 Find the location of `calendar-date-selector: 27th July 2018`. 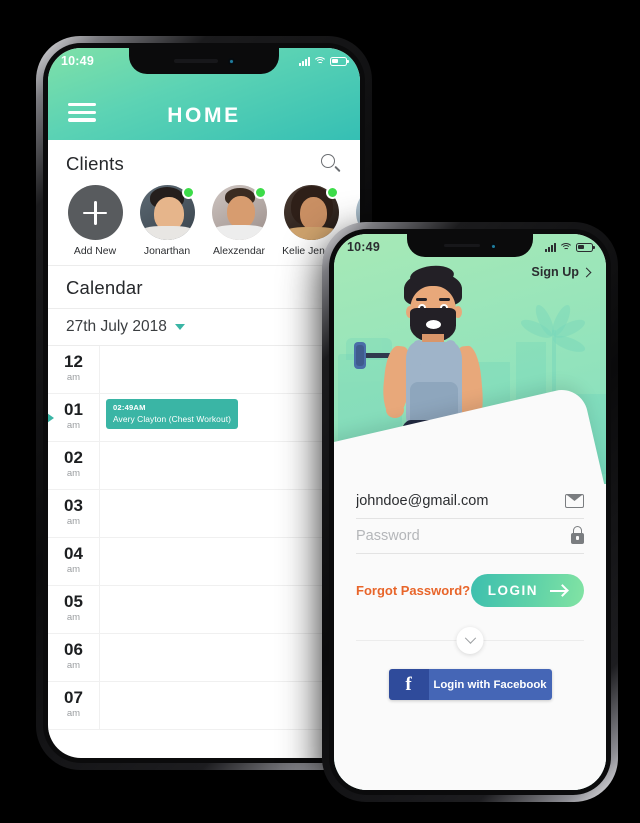

calendar-date-selector: 27th July 2018 is located at coordinates (204, 327).